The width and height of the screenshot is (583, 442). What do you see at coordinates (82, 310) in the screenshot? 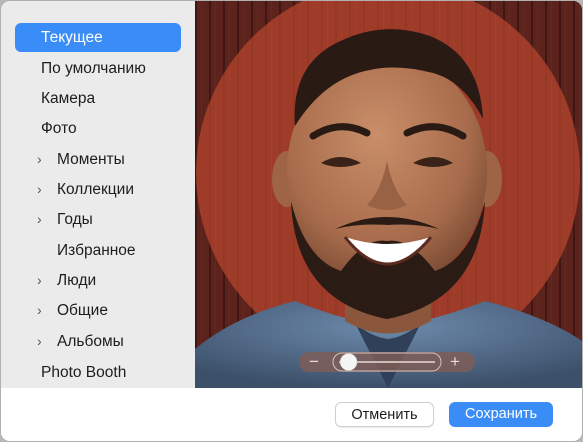
I see `sidebar-item-label: Общие` at bounding box center [82, 310].